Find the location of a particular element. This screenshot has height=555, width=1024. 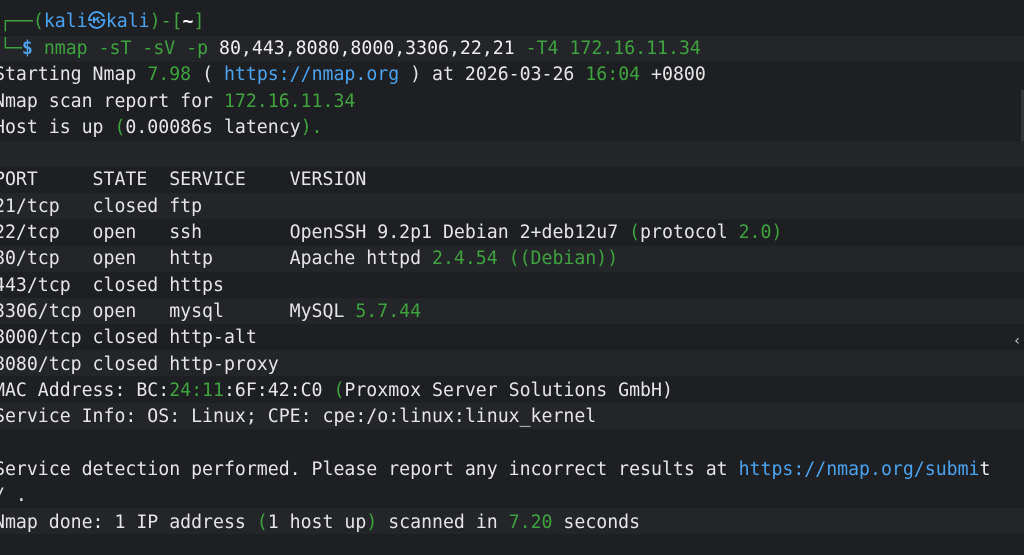

table-row: 21/tcp closed ftp is located at coordinates (101, 206).